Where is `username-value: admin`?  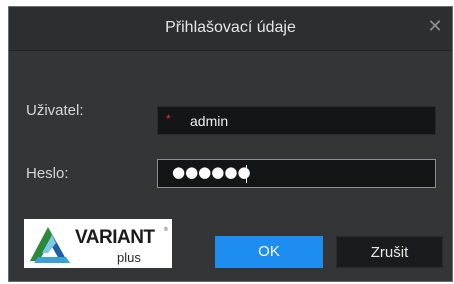 username-value: admin is located at coordinates (209, 121).